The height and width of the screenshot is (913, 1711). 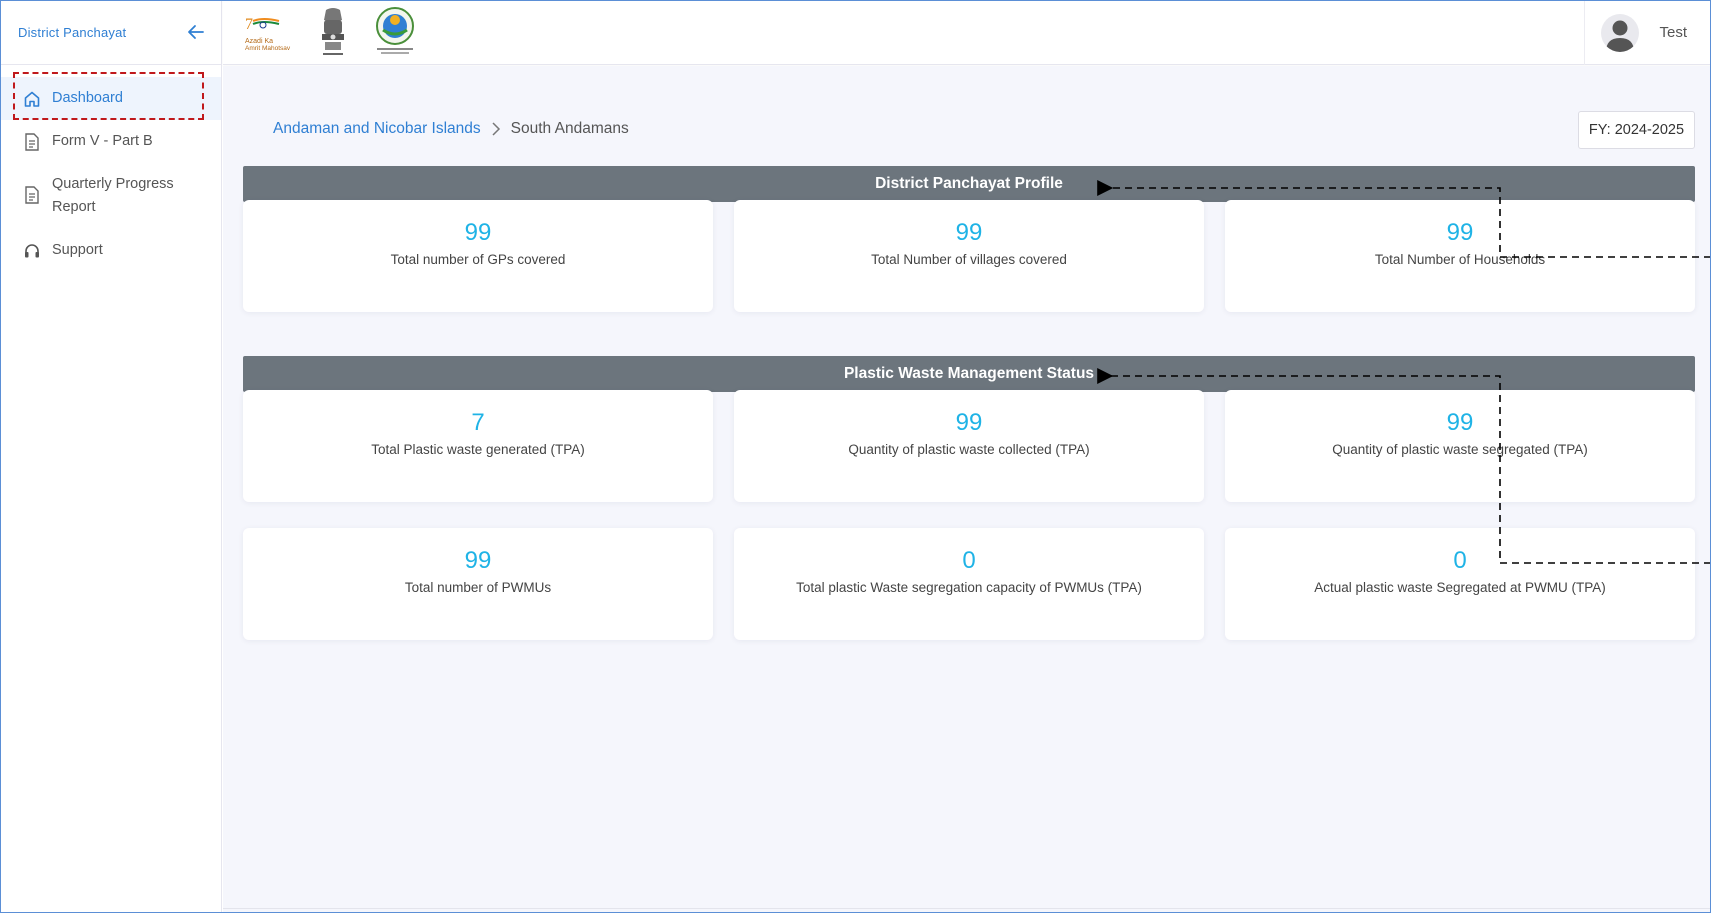 I want to click on user-menu: Test, so click(x=1647, y=32).